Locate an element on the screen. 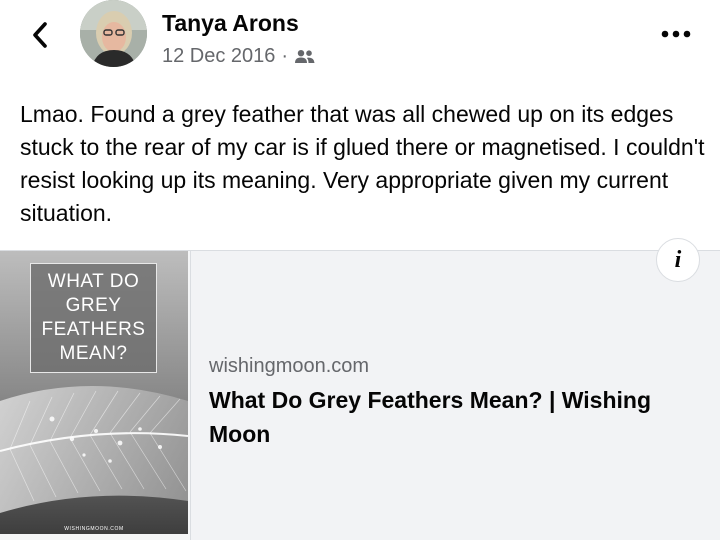 The image size is (720, 540). more-options-button is located at coordinates (676, 34).